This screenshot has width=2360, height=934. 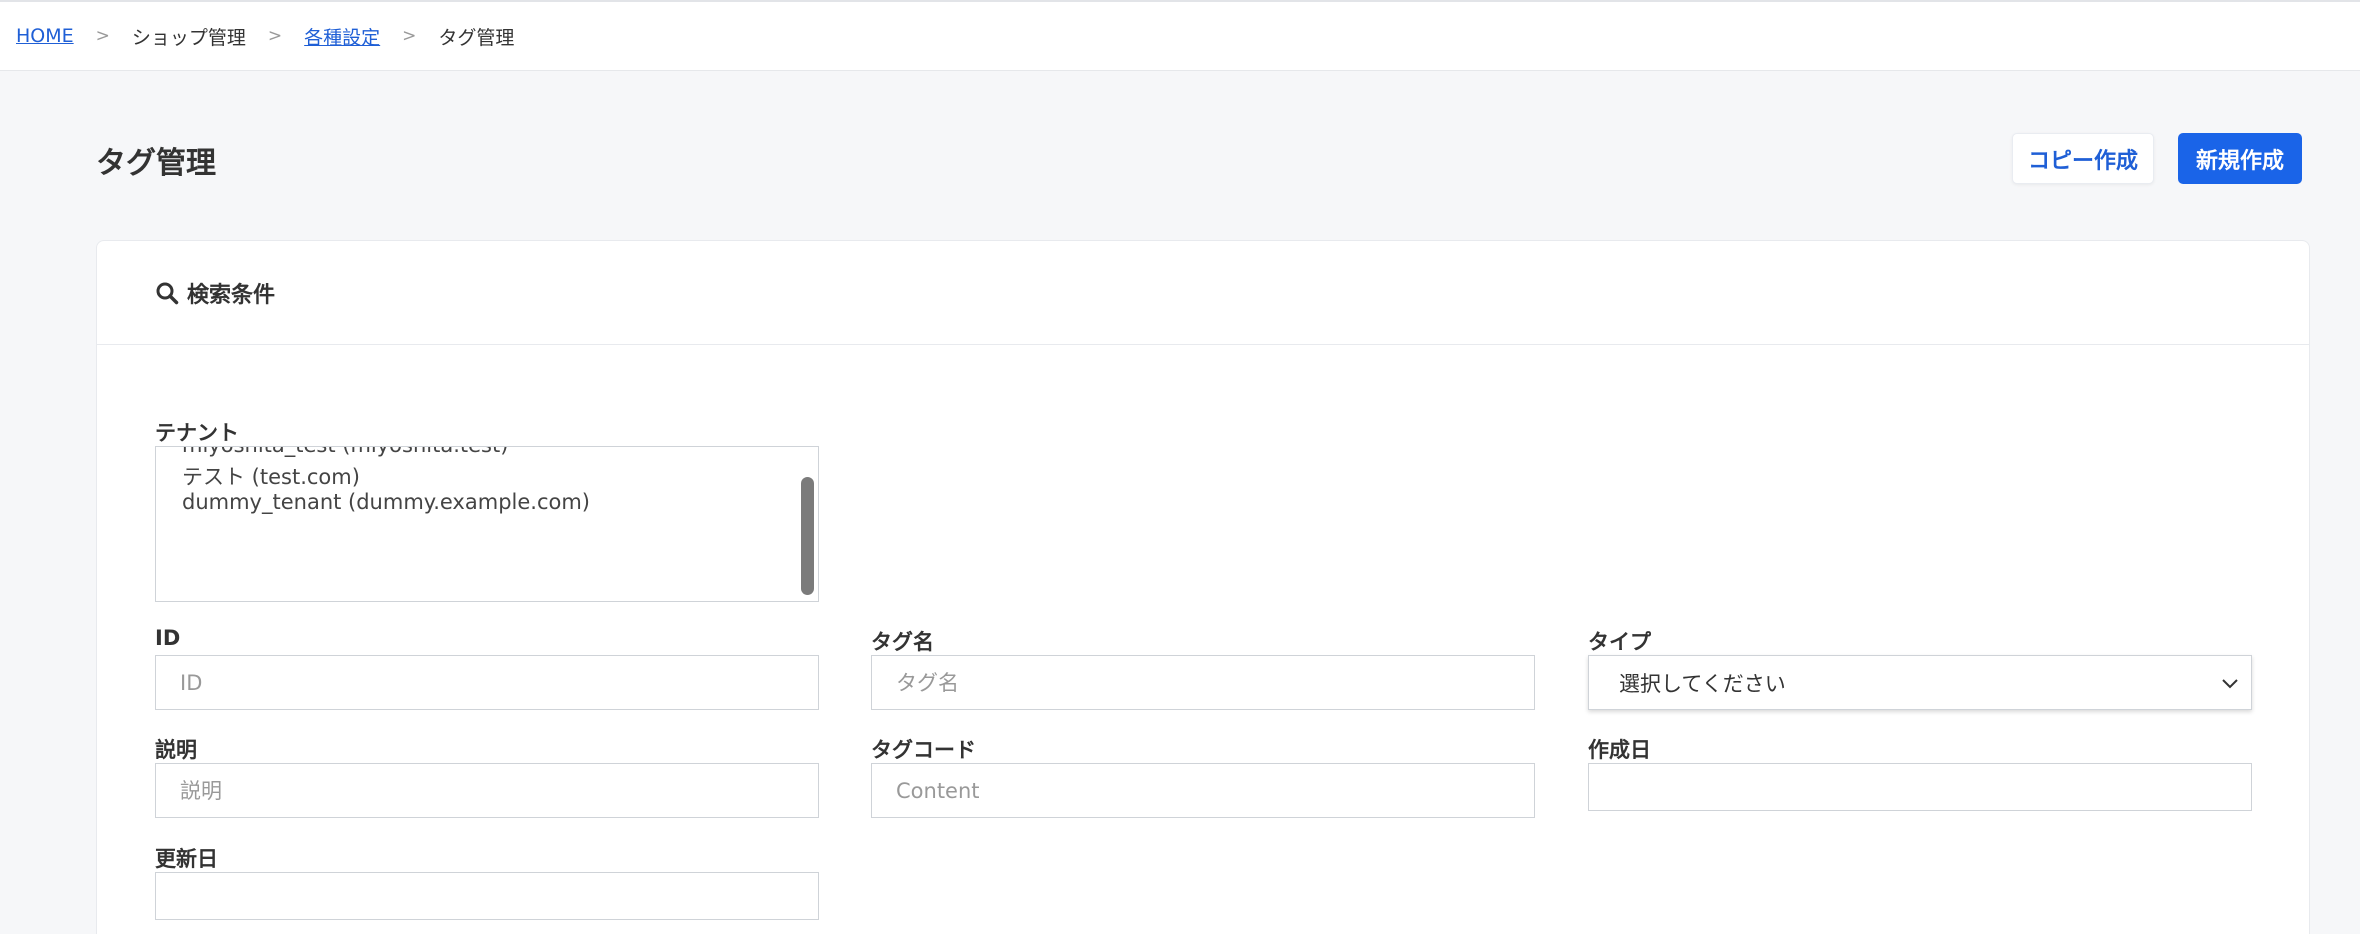 What do you see at coordinates (342, 36) in the screenshot?
I see `breadcrumb-settings-link: 各種設定` at bounding box center [342, 36].